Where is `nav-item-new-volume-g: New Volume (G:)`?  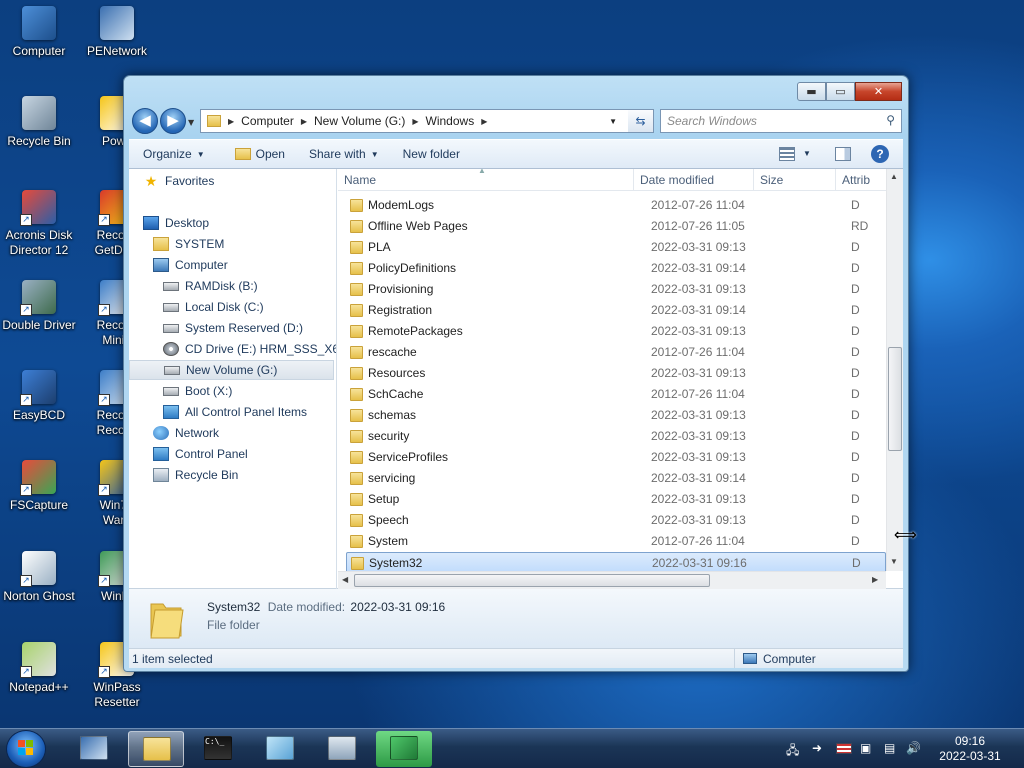 nav-item-new-volume-g: New Volume (G:) is located at coordinates (231, 370).